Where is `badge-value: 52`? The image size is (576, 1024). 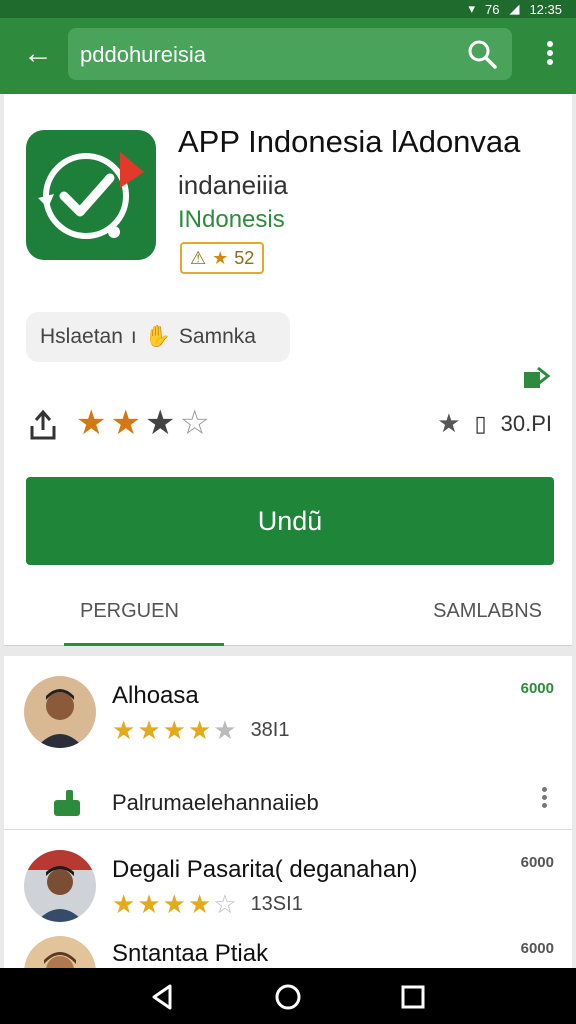 badge-value: 52 is located at coordinates (244, 257).